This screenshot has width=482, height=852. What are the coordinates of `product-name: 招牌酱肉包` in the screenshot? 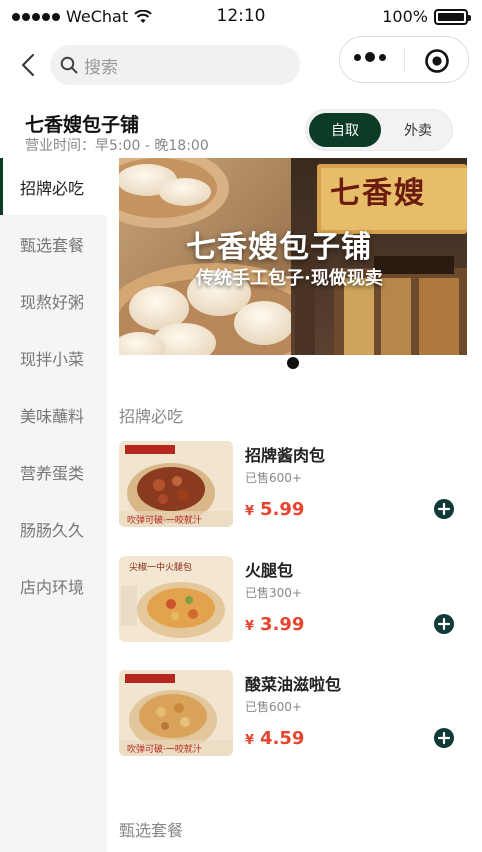 It's located at (285, 455).